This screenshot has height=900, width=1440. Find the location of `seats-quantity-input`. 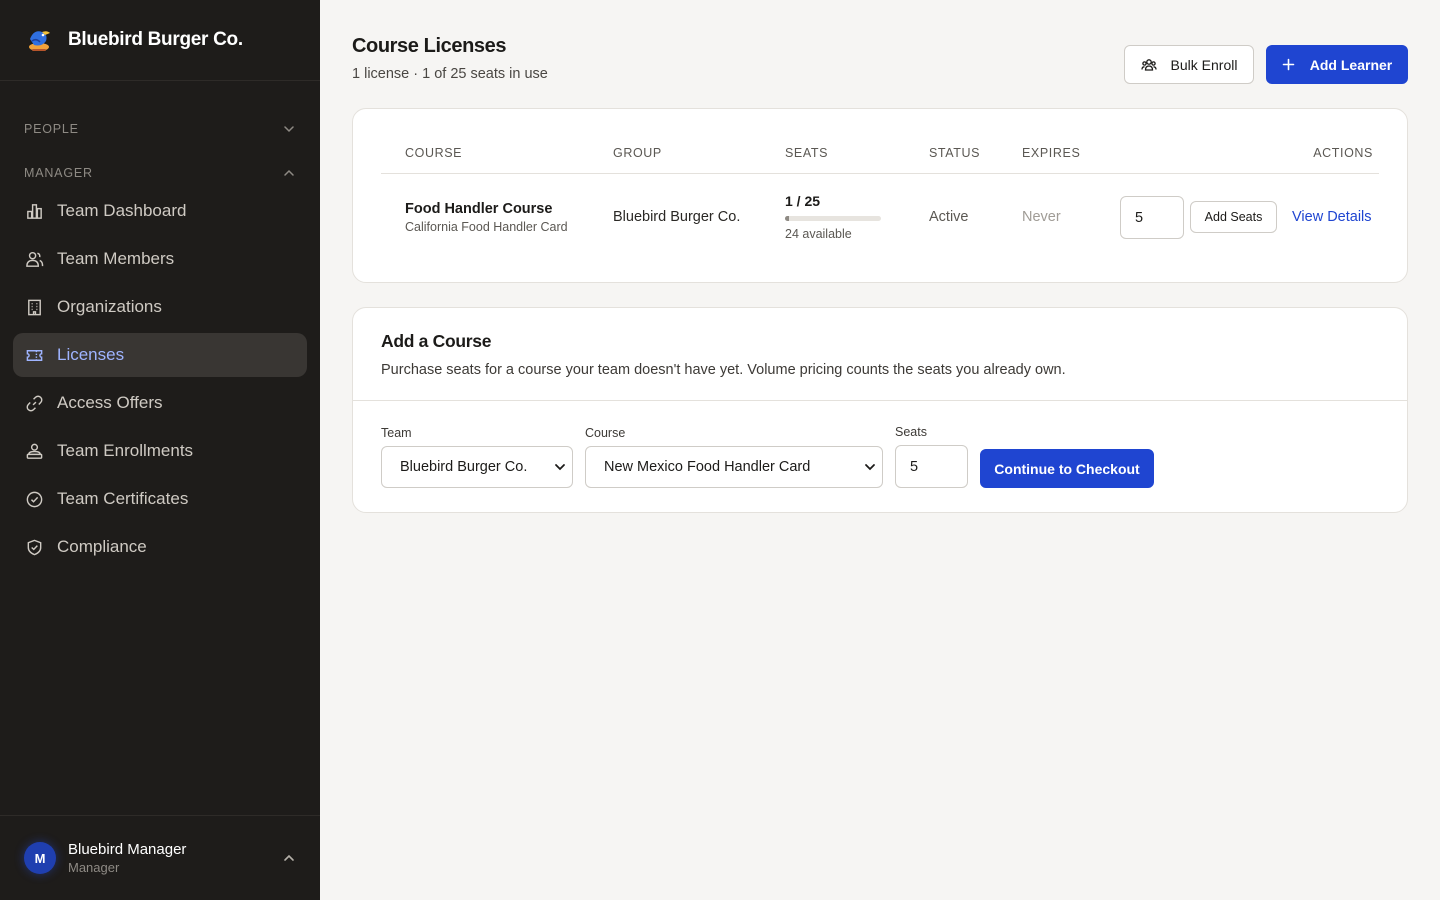

seats-quantity-input is located at coordinates (931, 466).